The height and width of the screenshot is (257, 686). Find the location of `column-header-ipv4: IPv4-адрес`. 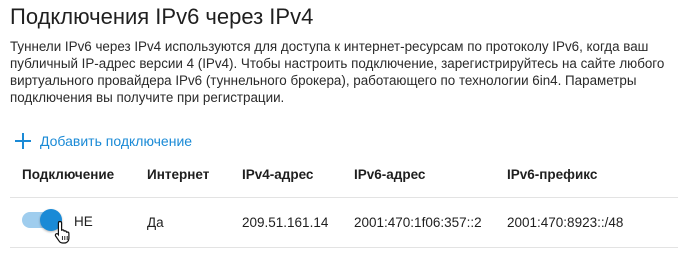

column-header-ipv4: IPv4-адрес is located at coordinates (278, 174).